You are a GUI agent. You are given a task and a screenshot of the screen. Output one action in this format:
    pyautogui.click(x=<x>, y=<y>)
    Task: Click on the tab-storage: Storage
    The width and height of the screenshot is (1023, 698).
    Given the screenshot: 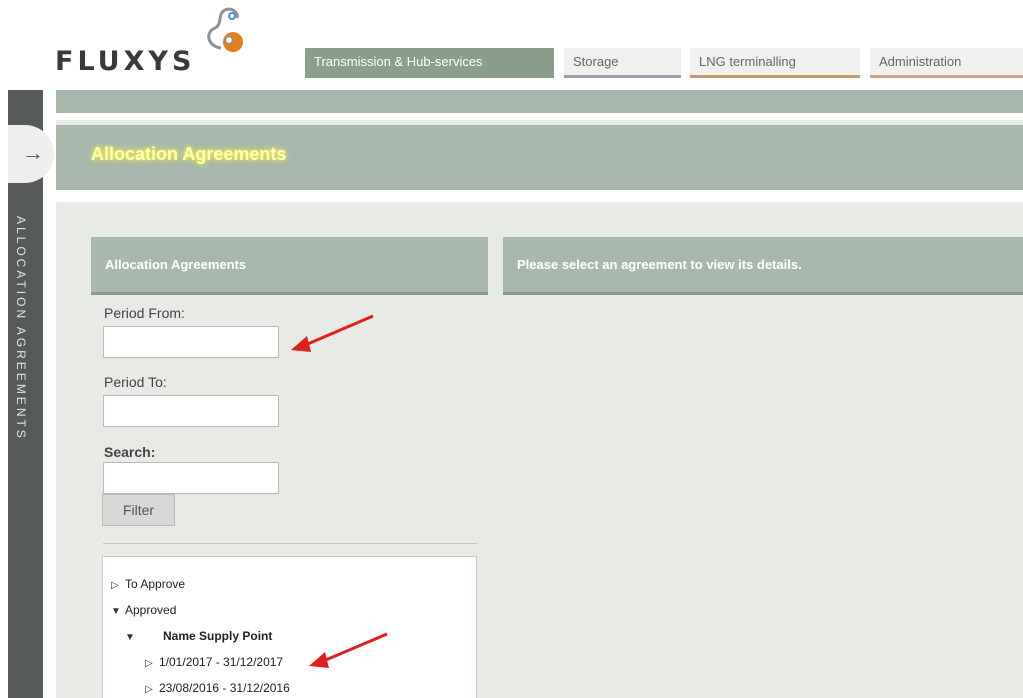 What is the action you would take?
    pyautogui.click(x=622, y=63)
    